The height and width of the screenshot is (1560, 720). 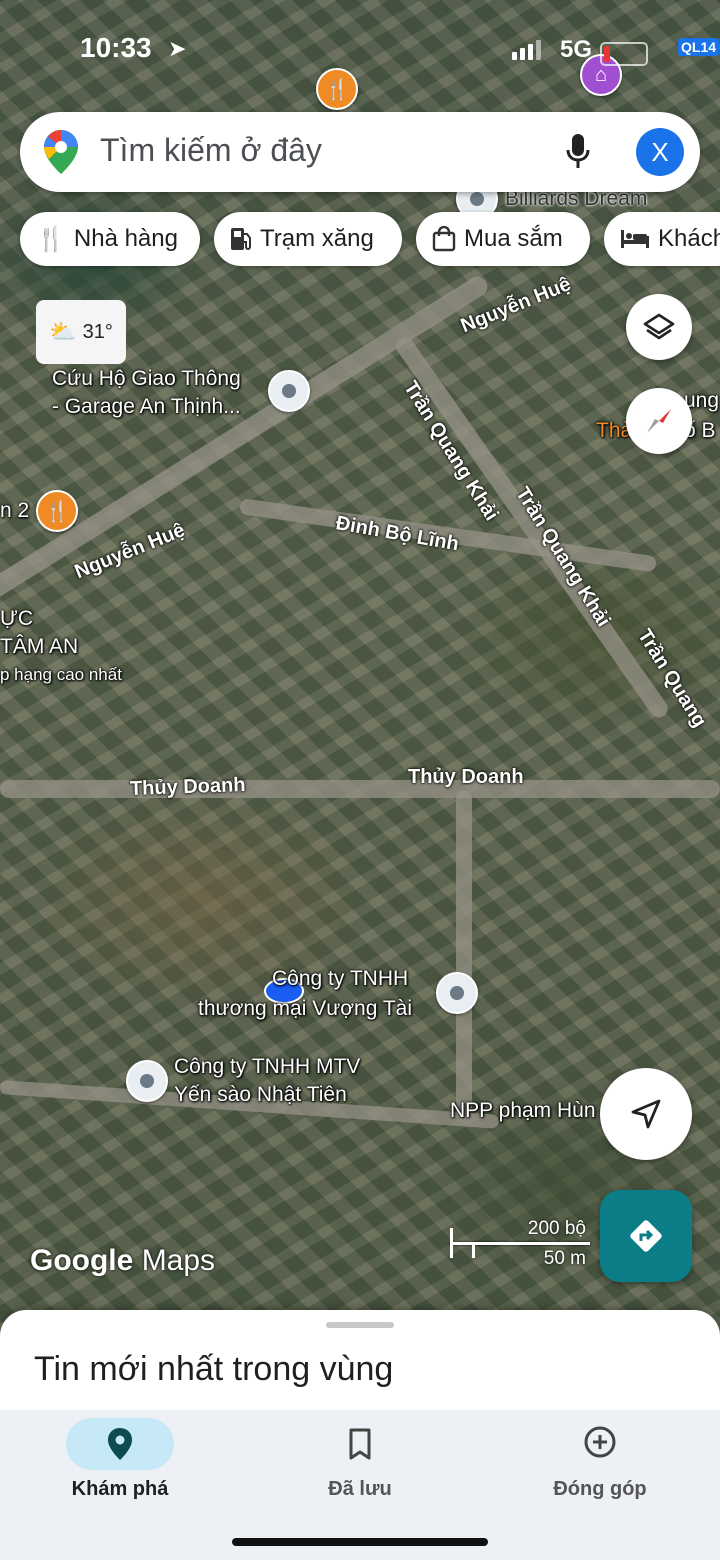 What do you see at coordinates (600, 1465) in the screenshot?
I see `nav-contribute: Đóng góp` at bounding box center [600, 1465].